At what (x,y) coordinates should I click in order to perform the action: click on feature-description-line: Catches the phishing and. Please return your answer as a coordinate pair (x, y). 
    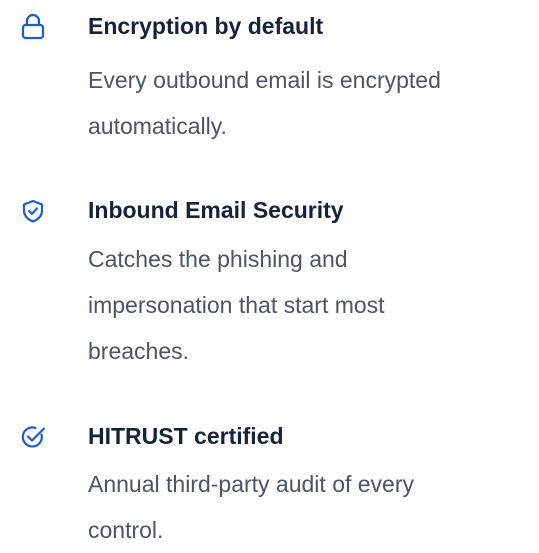
    Looking at the image, I should click on (218, 259).